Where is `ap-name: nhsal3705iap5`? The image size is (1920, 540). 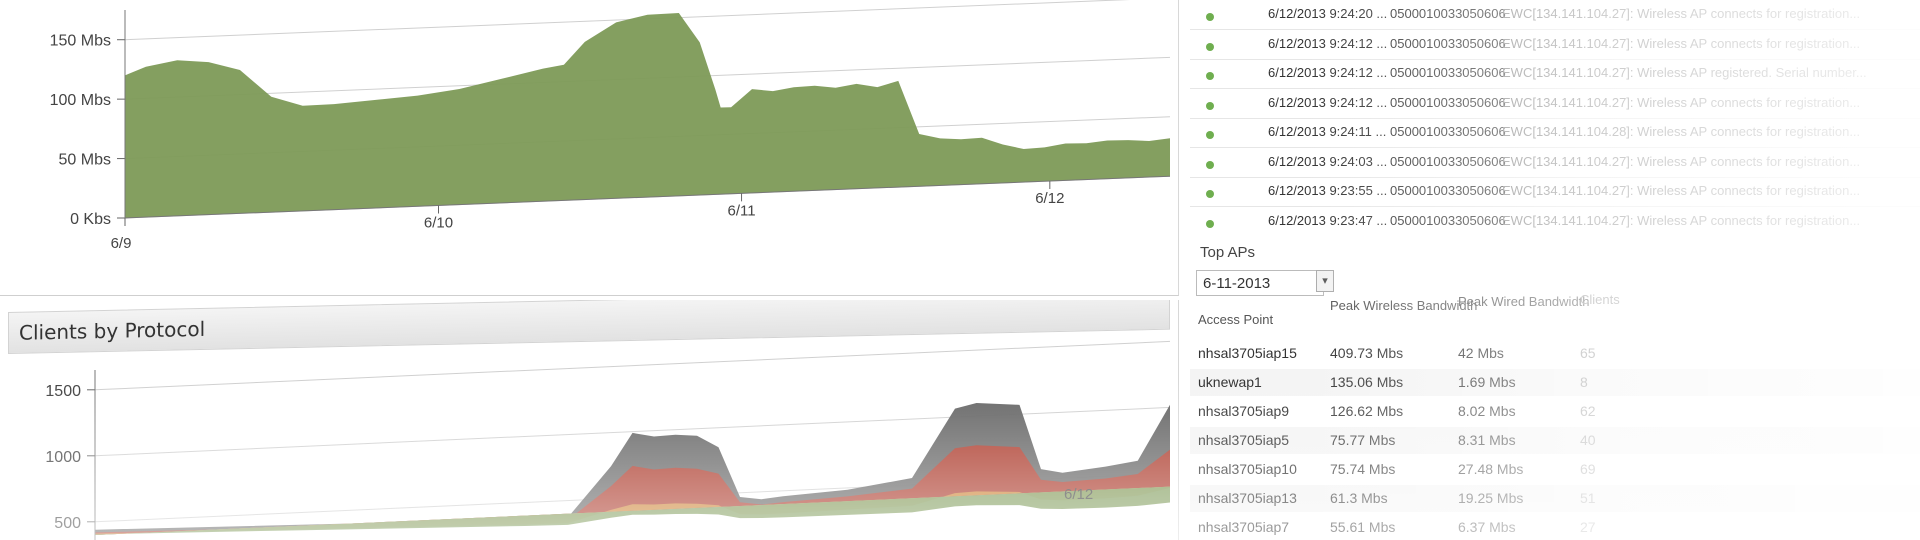
ap-name: nhsal3705iap5 is located at coordinates (1244, 440).